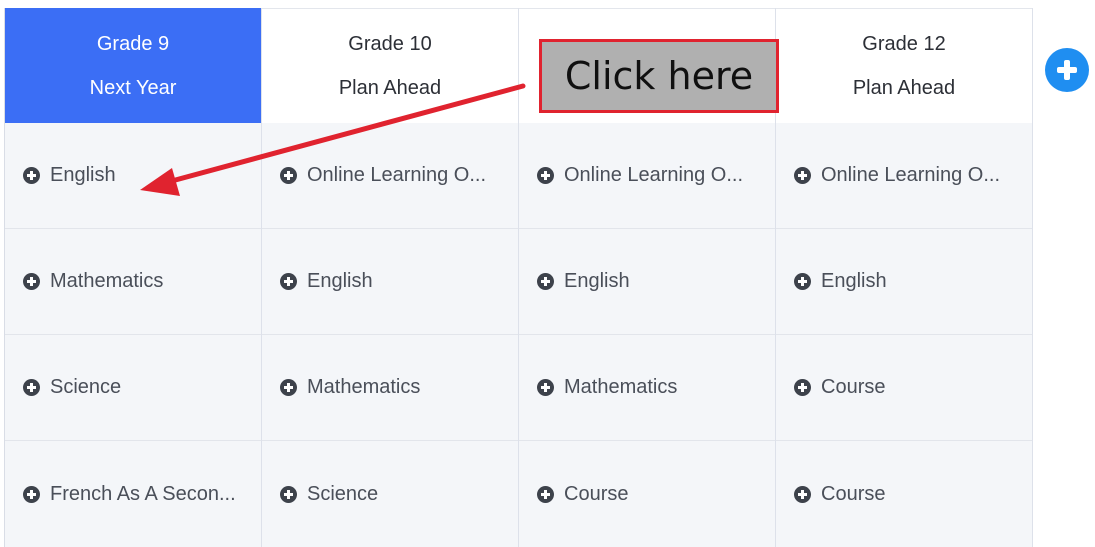 This screenshot has width=1095, height=547. I want to click on grade-subtitle: Next Year, so click(133, 88).